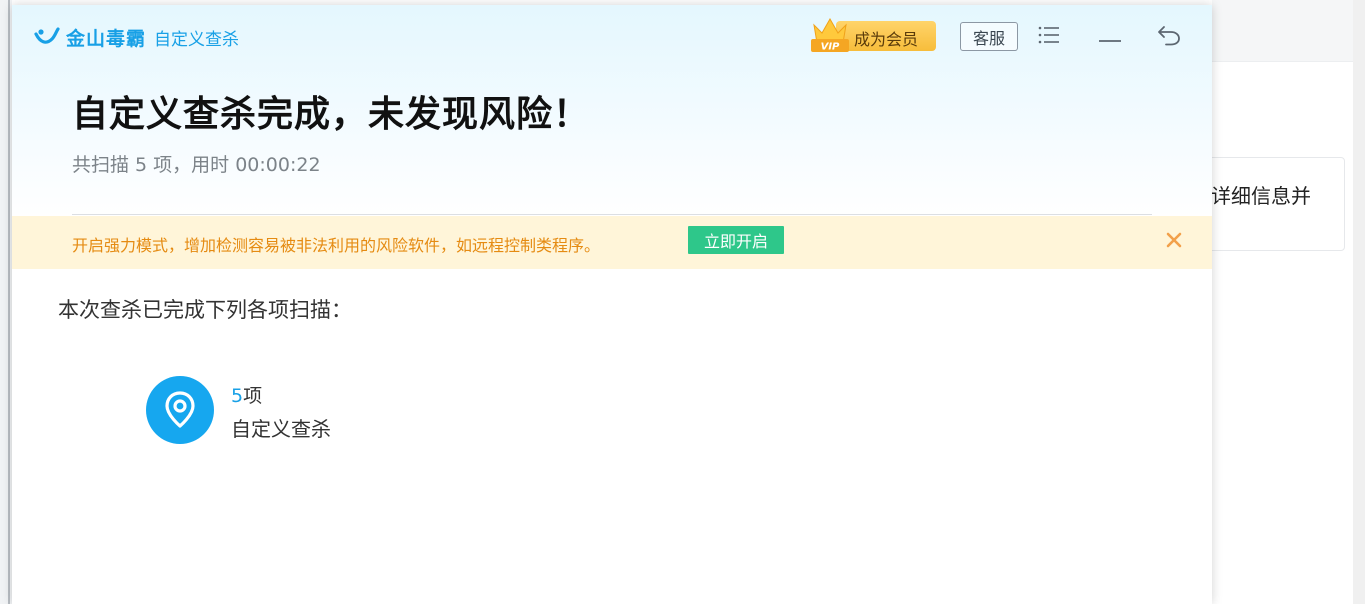 The width and height of the screenshot is (1365, 604). I want to click on window-subtitle: 自定义查杀, so click(197, 39).